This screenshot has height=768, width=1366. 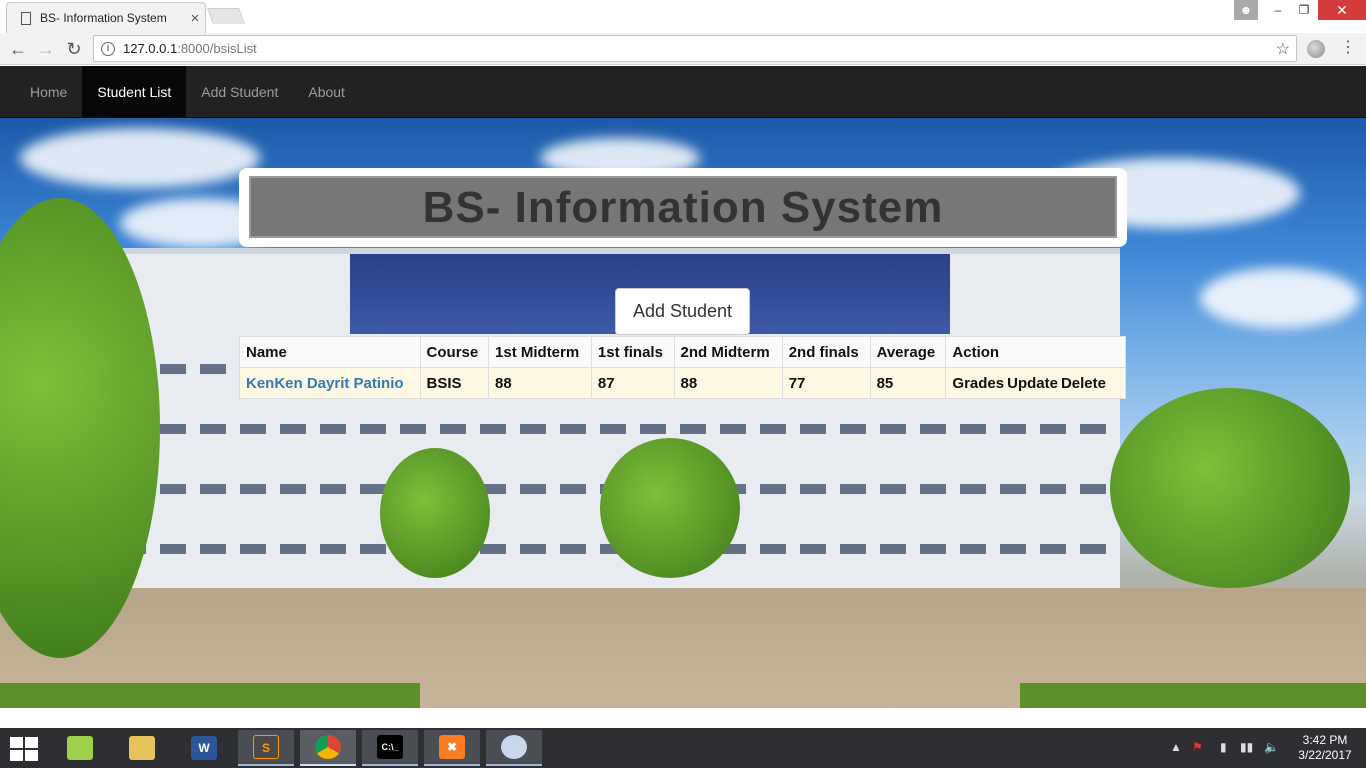 I want to click on nav-item-home: Home, so click(x=48, y=92).